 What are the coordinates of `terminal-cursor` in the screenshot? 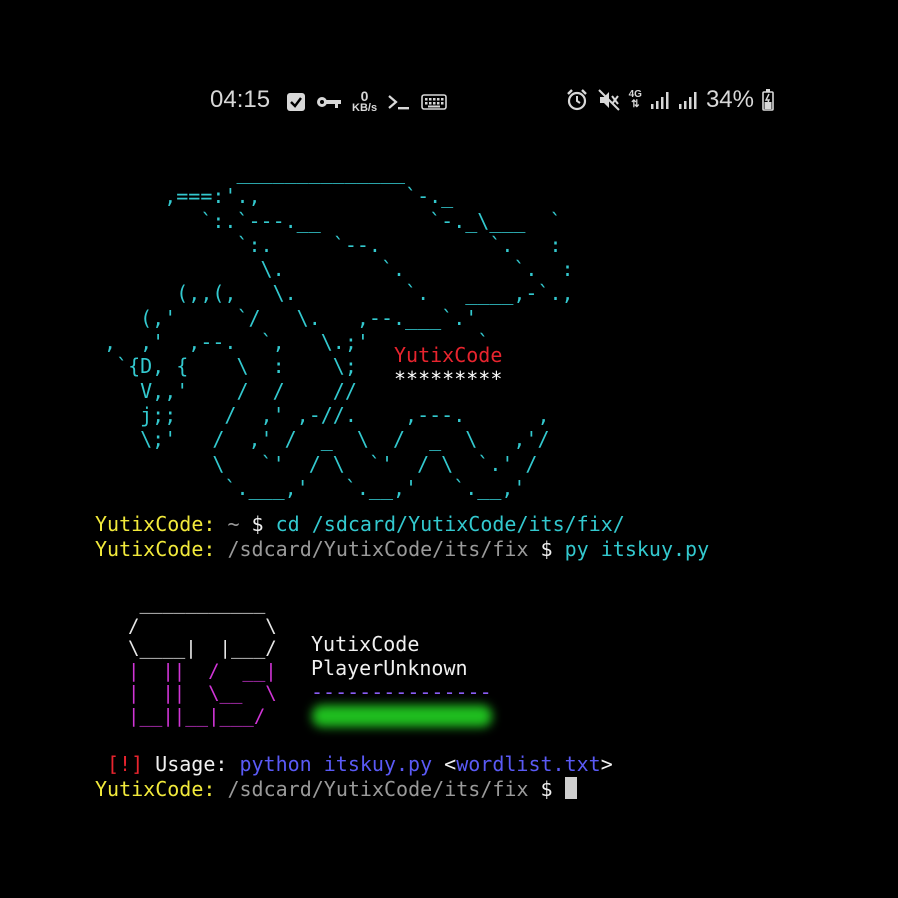 It's located at (570, 788).